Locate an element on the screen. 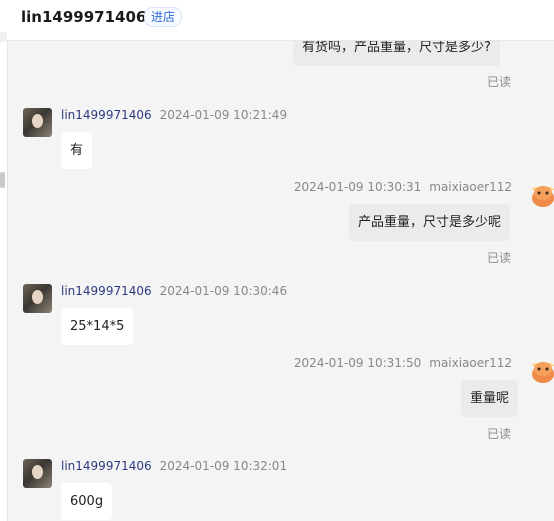  message-bubble: 25*14*5 is located at coordinates (97, 326).